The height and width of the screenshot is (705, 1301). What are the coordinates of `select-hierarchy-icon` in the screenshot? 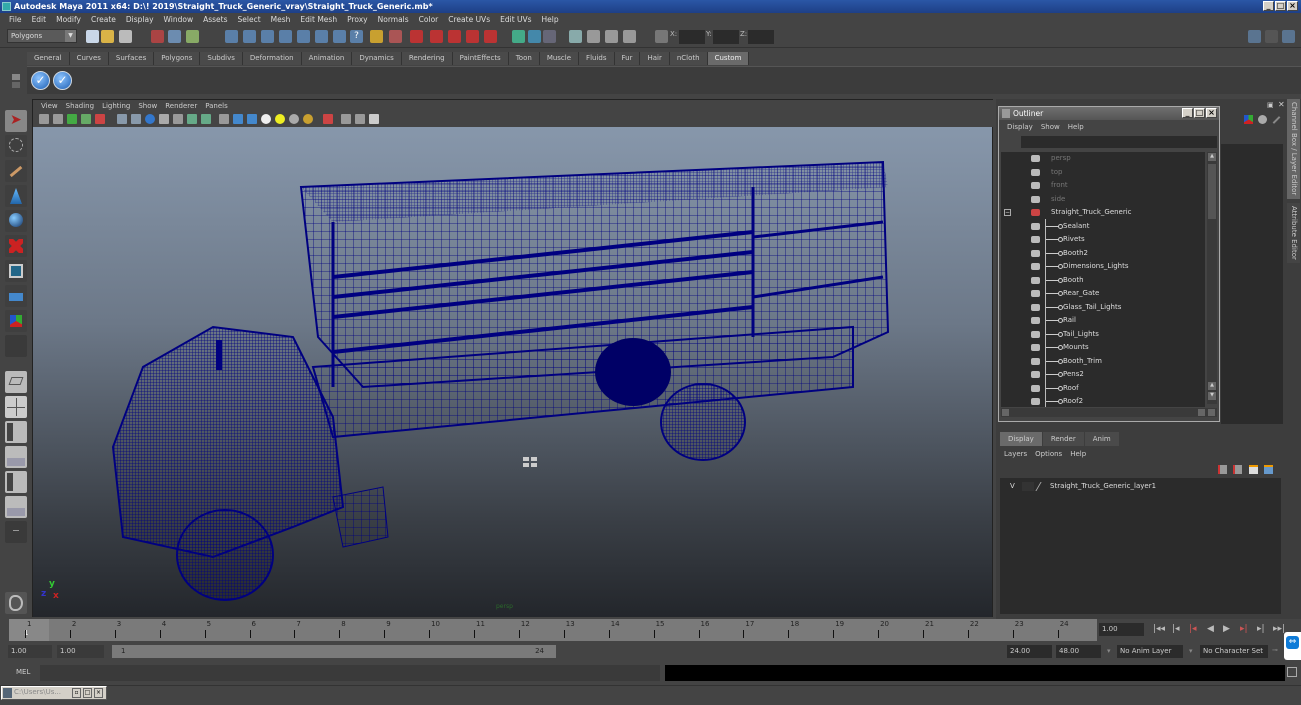 It's located at (157, 36).